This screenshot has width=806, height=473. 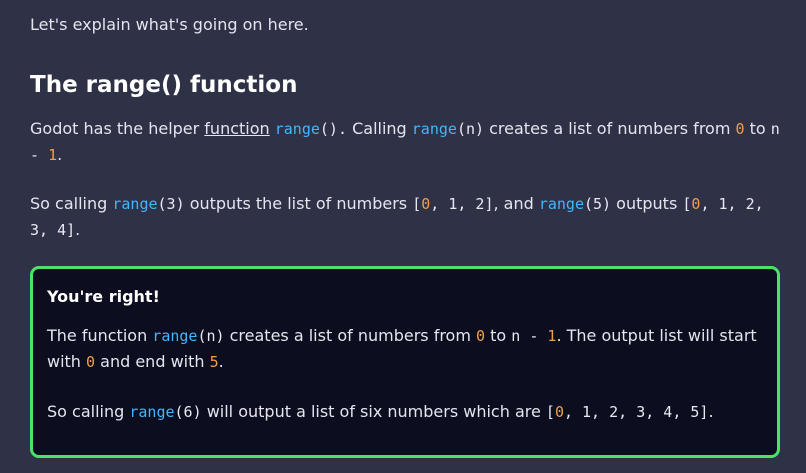 What do you see at coordinates (53, 155) in the screenshot?
I see `code-number: 1` at bounding box center [53, 155].